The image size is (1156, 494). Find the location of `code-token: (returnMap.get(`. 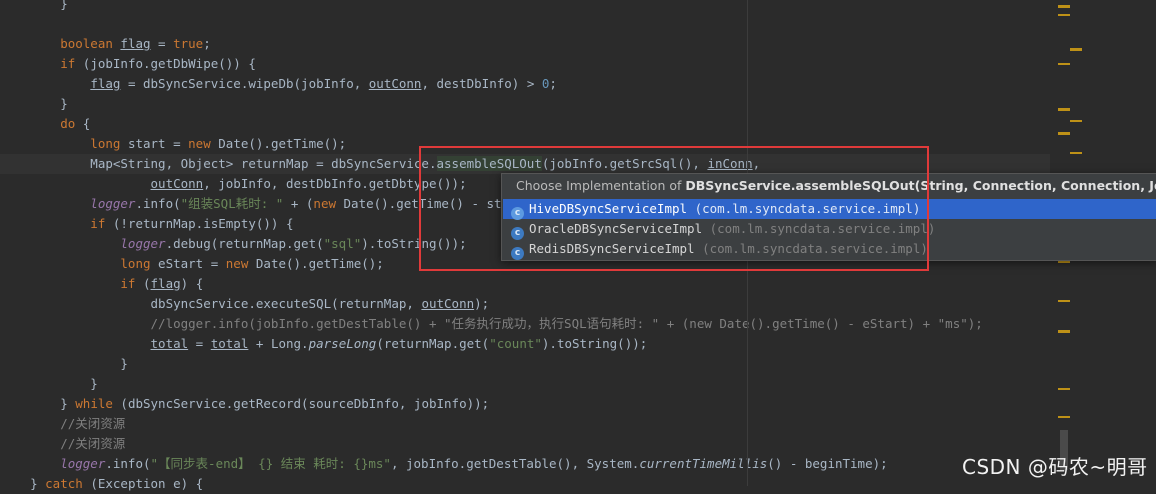

code-token: (returnMap.get( is located at coordinates (433, 343).